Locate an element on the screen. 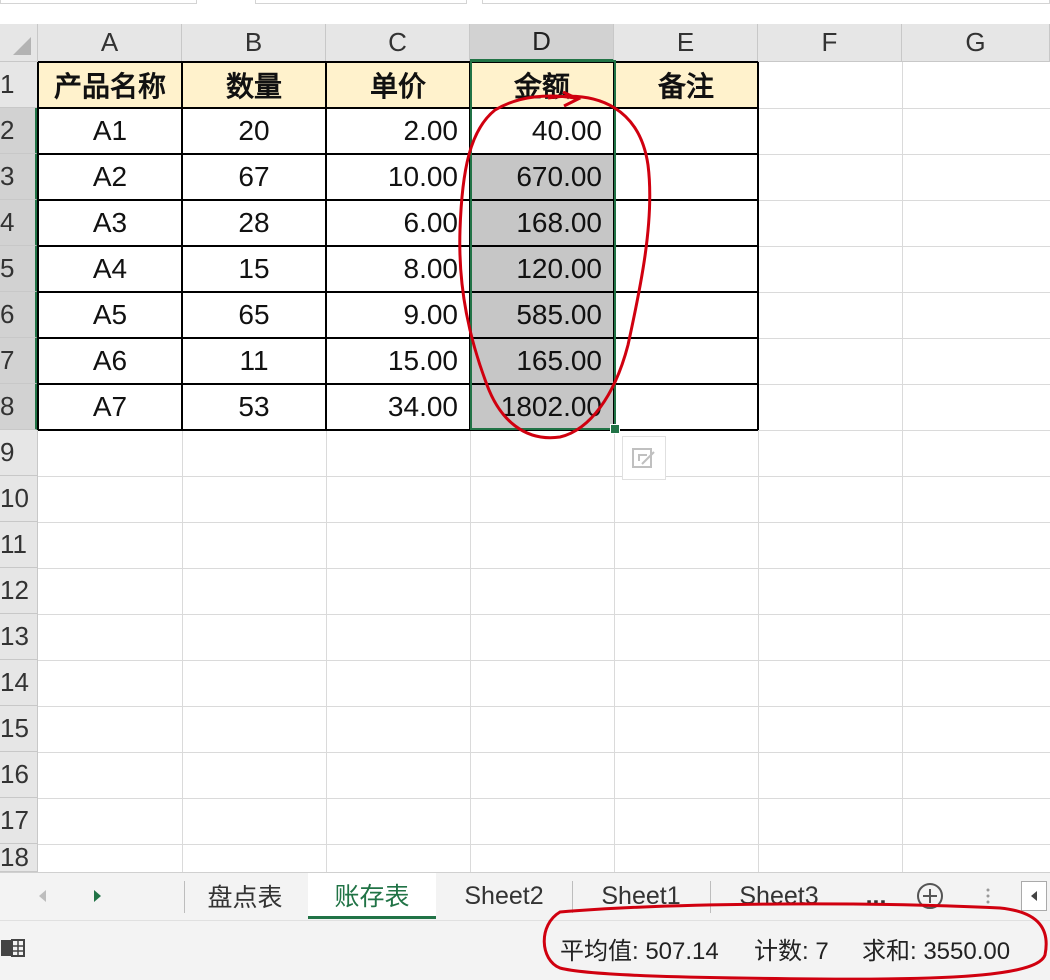 This screenshot has height=980, width=1050. sheet-mode-indicator is located at coordinates (13, 949).